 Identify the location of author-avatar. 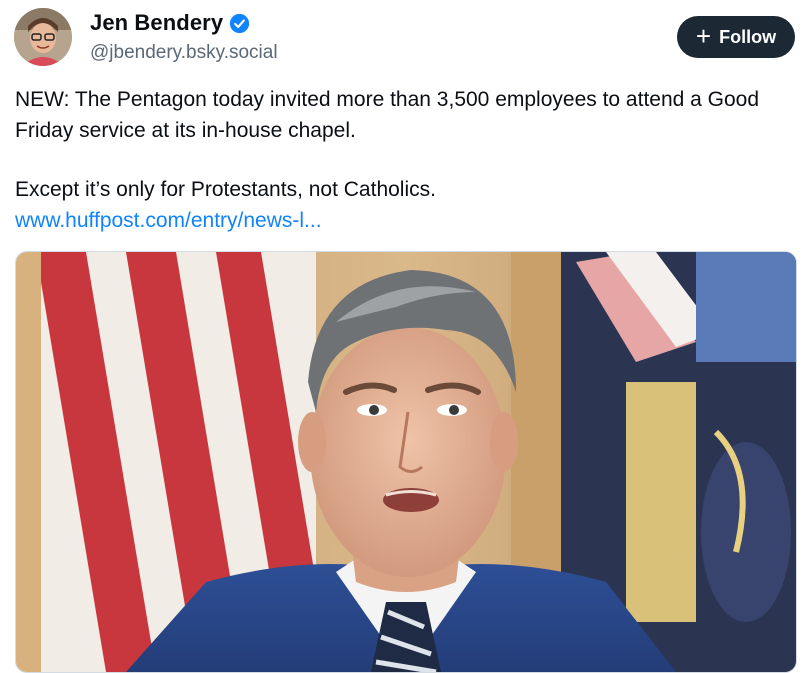
(43, 37).